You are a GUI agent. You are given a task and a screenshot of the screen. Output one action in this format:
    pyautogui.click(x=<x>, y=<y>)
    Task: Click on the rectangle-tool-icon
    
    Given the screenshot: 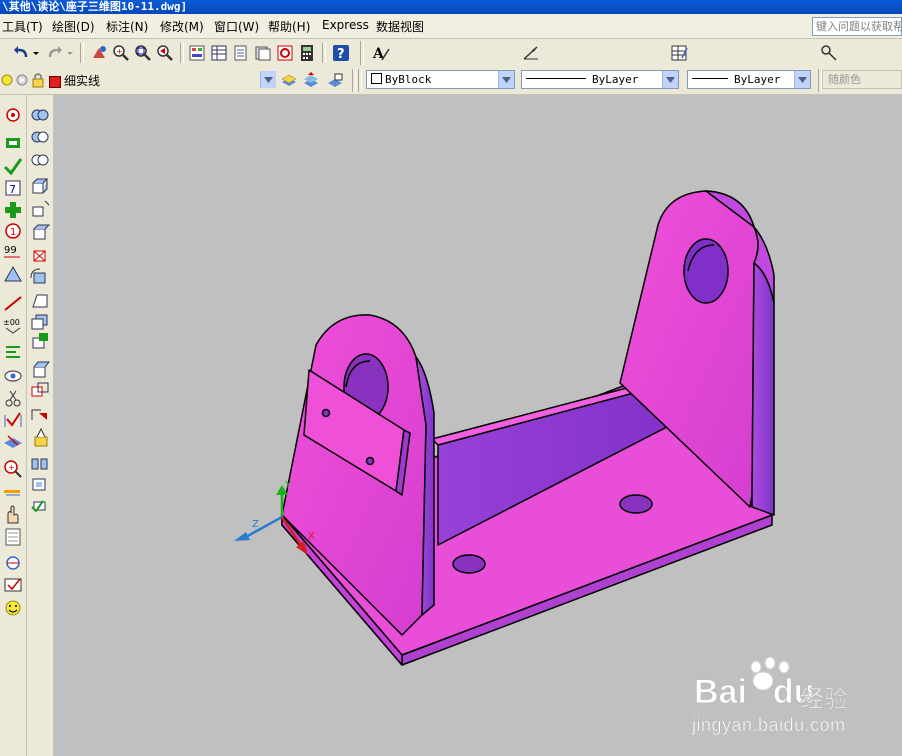 What is the action you would take?
    pyautogui.click(x=13, y=143)
    